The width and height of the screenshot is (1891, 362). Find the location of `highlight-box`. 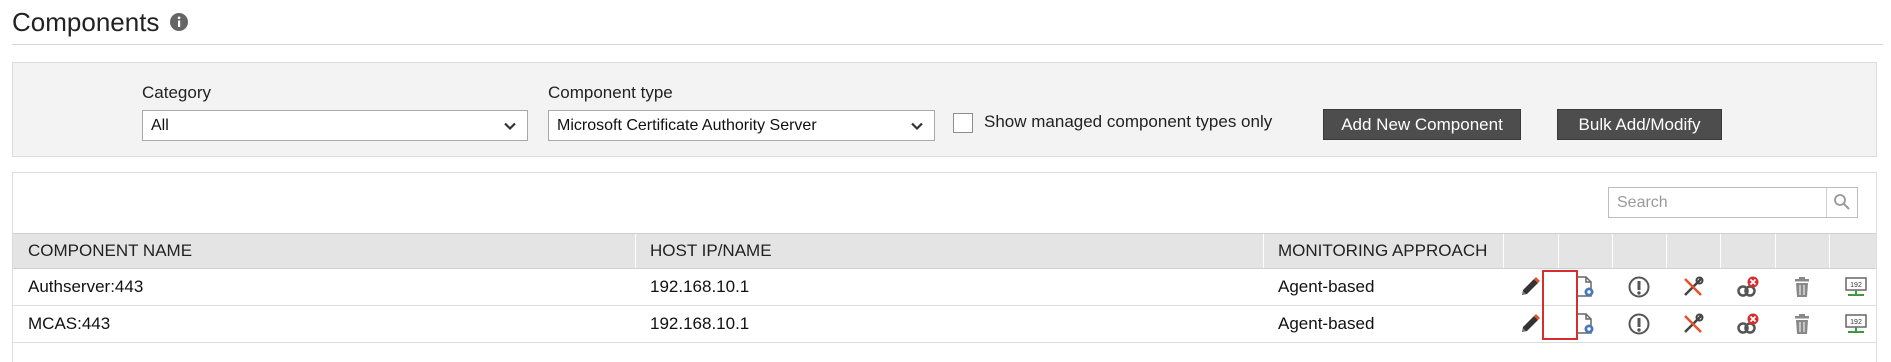

highlight-box is located at coordinates (1560, 305).